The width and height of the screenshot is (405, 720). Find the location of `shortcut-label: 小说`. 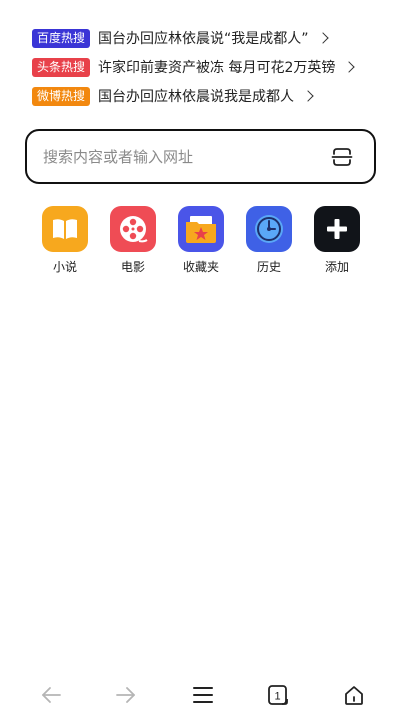

shortcut-label: 小说 is located at coordinates (64, 267).